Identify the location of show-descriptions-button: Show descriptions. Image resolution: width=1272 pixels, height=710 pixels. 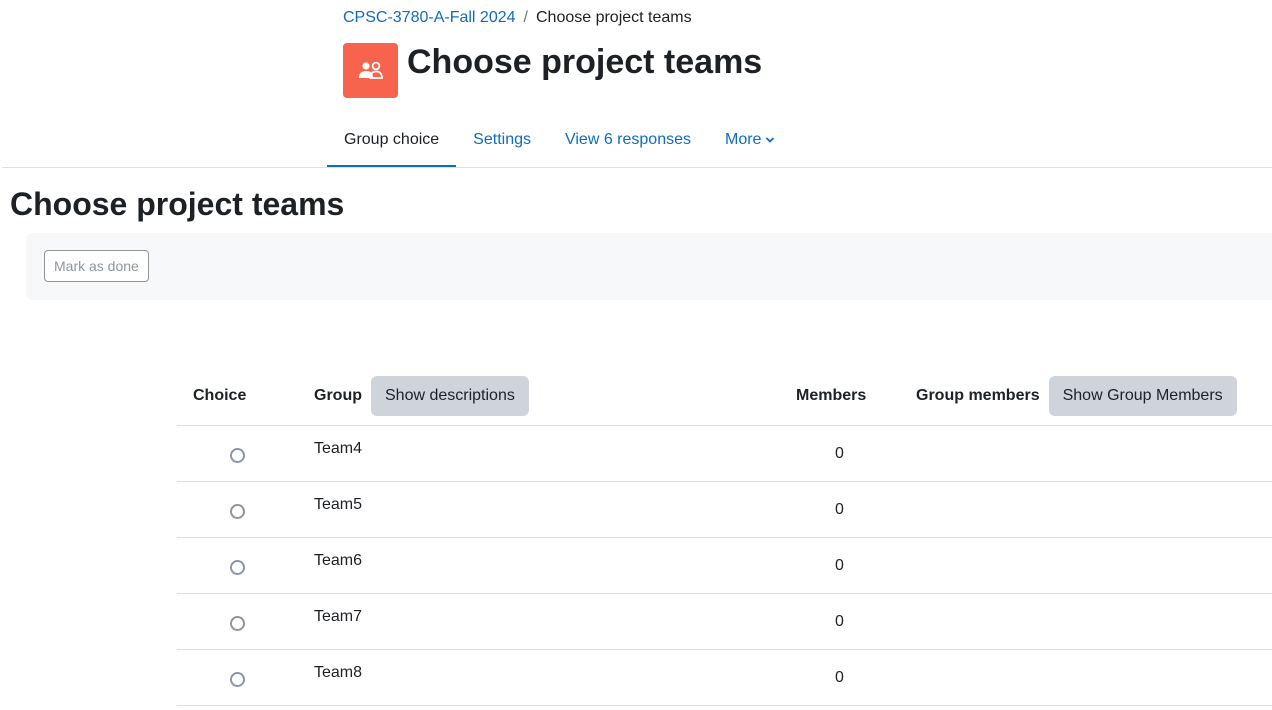
(450, 396).